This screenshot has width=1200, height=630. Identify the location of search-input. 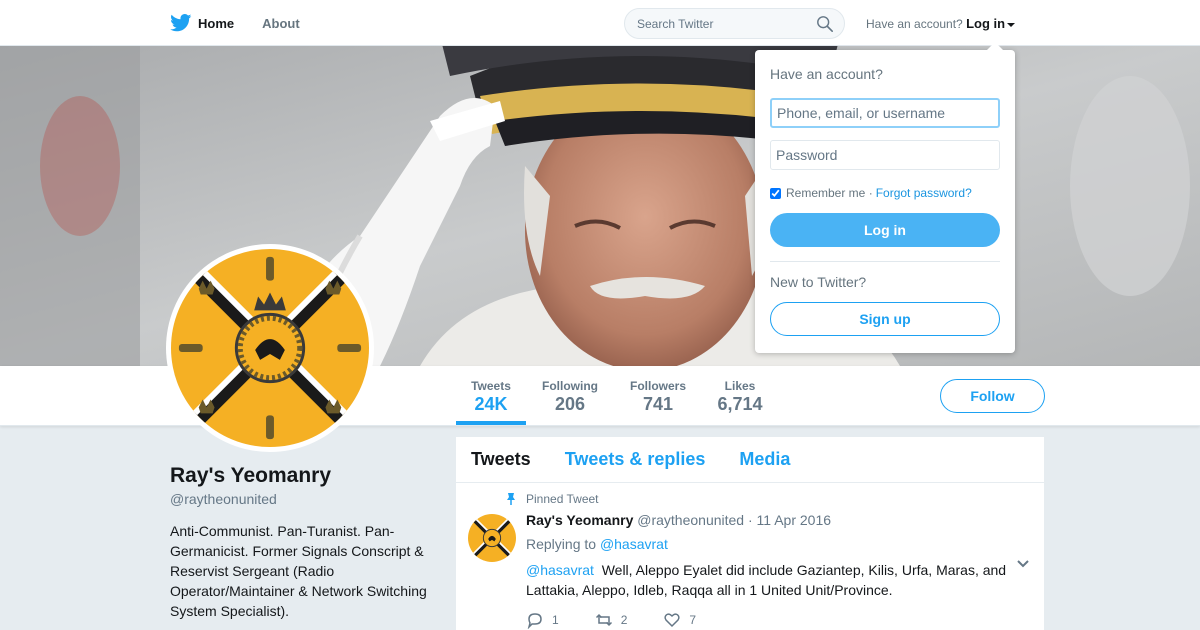
(715, 23).